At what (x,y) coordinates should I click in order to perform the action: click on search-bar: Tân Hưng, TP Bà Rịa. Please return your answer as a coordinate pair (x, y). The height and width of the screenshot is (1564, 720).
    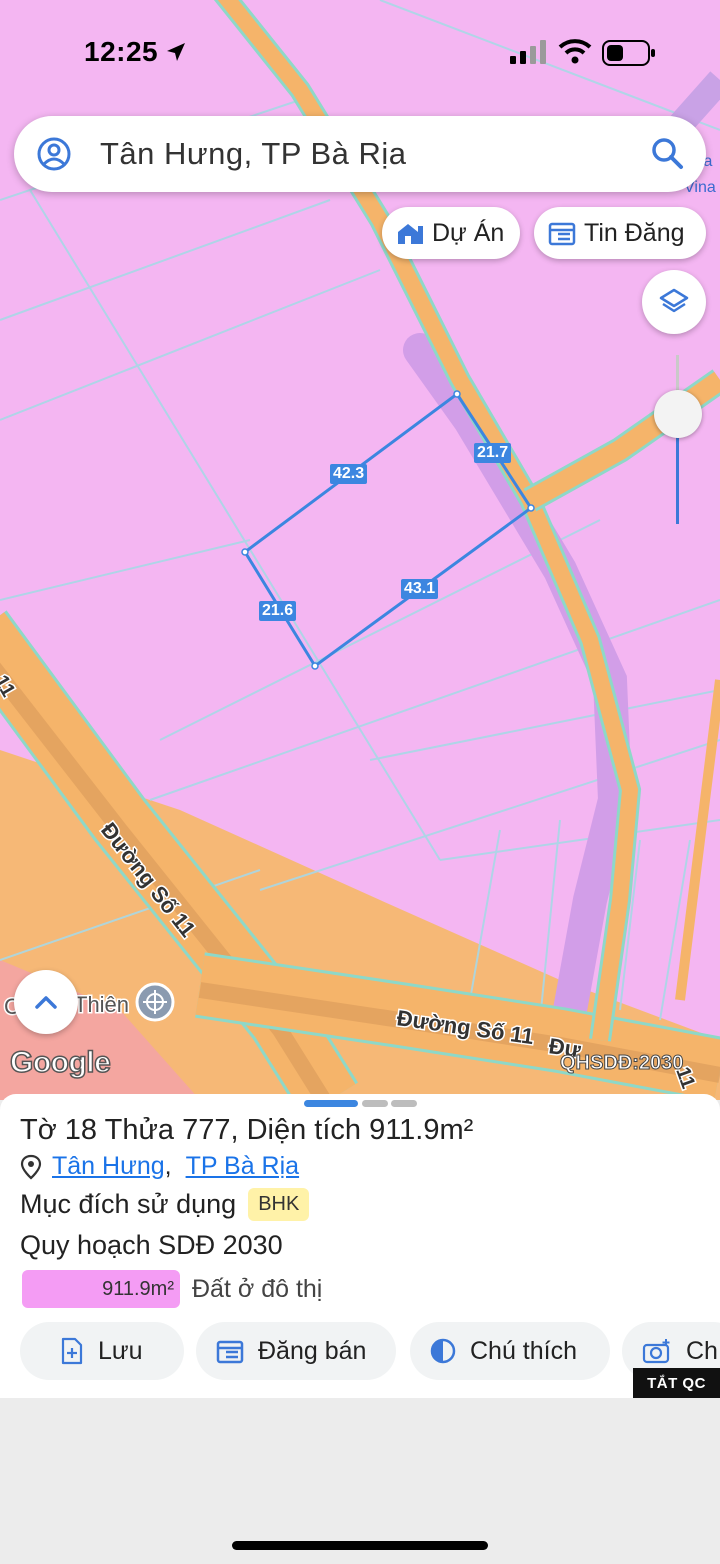
    Looking at the image, I should click on (360, 154).